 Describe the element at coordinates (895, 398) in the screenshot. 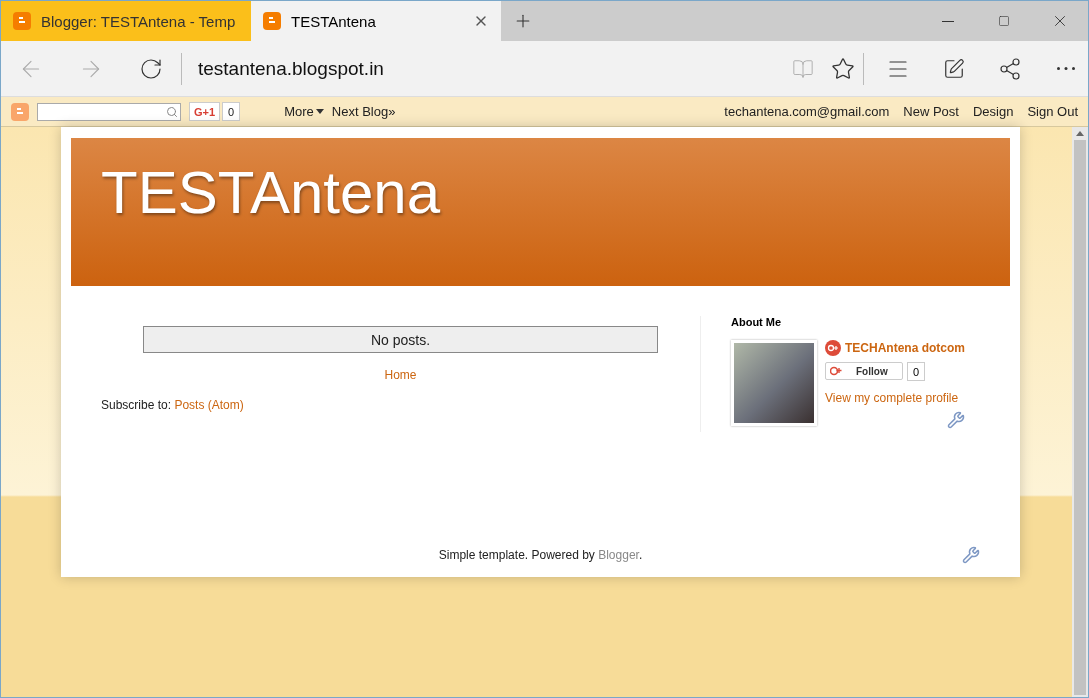

I see `view-profile-link: View my complete profile` at that location.